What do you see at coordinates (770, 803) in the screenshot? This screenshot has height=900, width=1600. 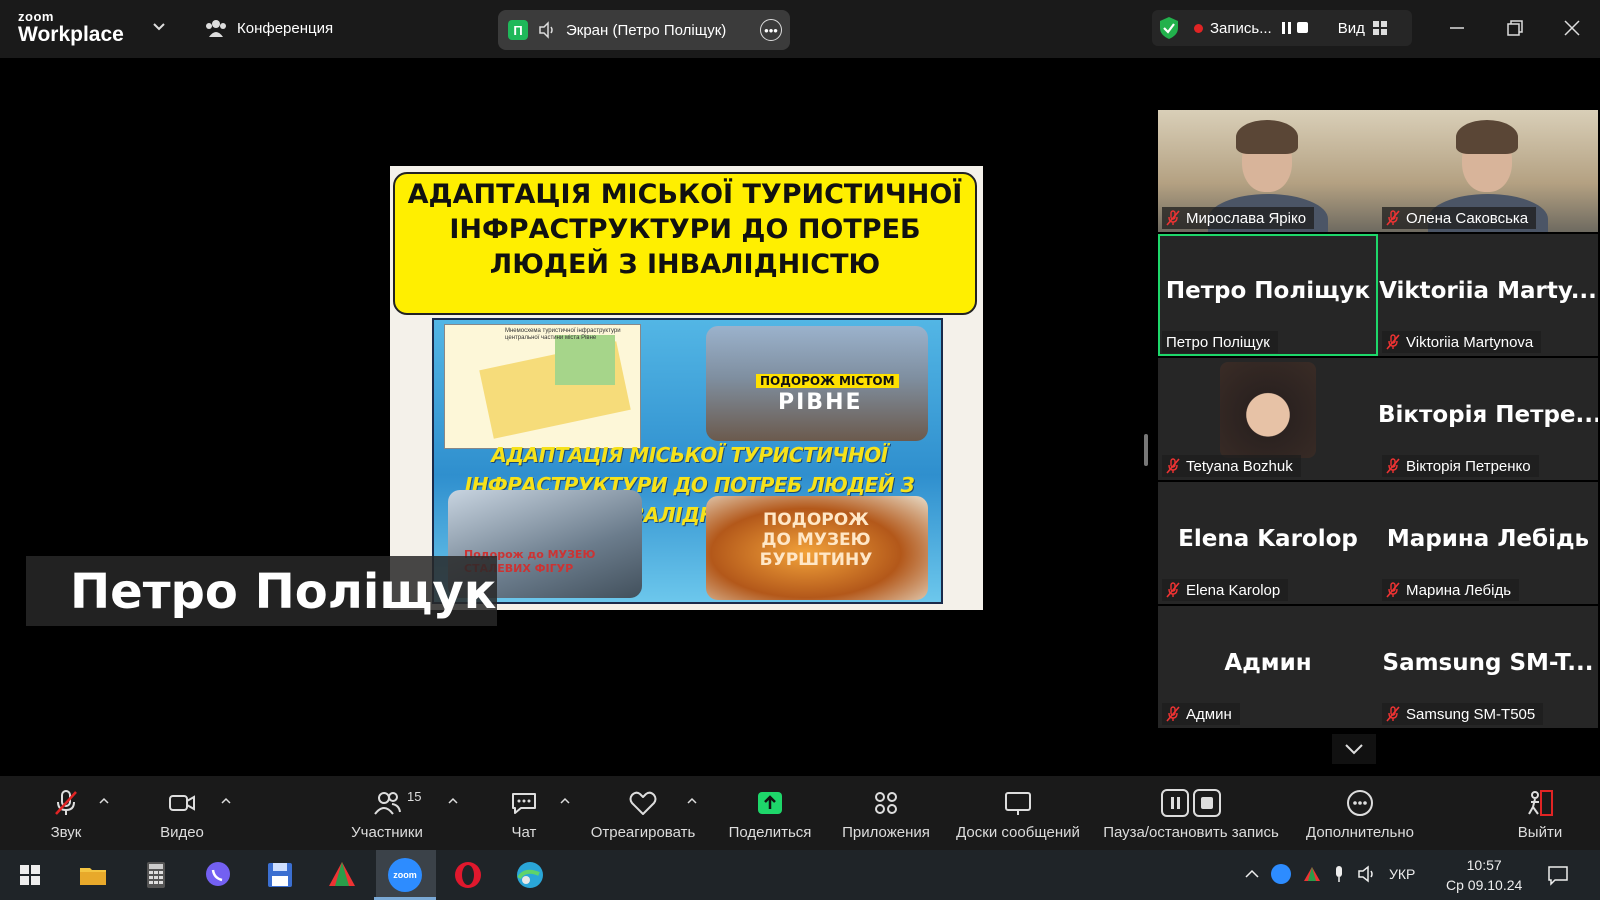 I see `share-screen-icon` at bounding box center [770, 803].